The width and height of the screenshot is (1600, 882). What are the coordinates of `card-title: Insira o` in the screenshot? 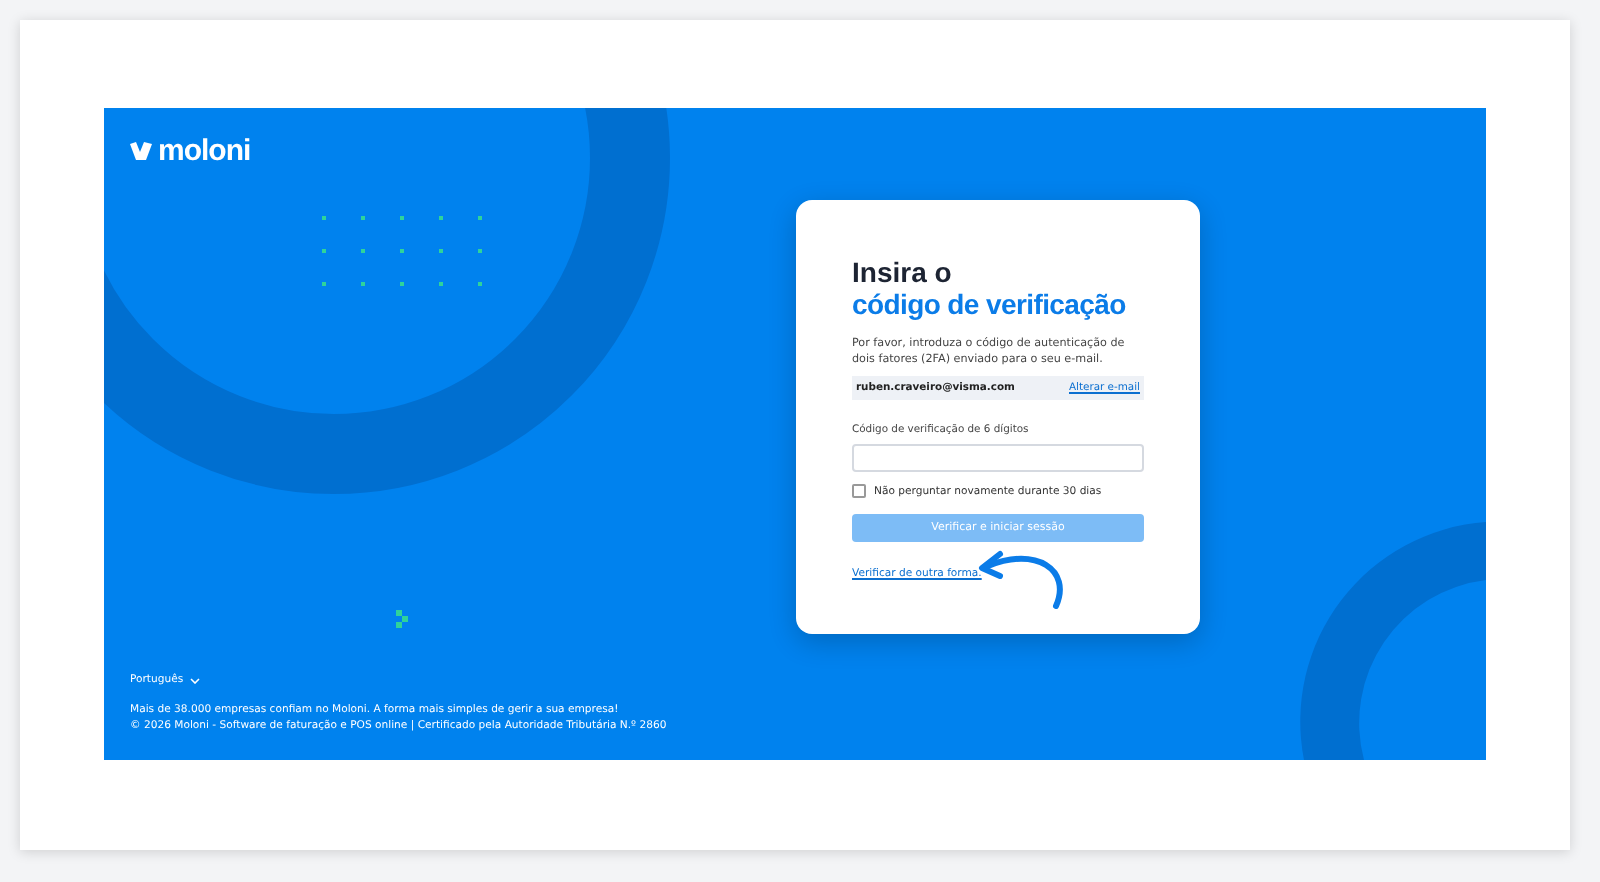 It's located at (903, 272).